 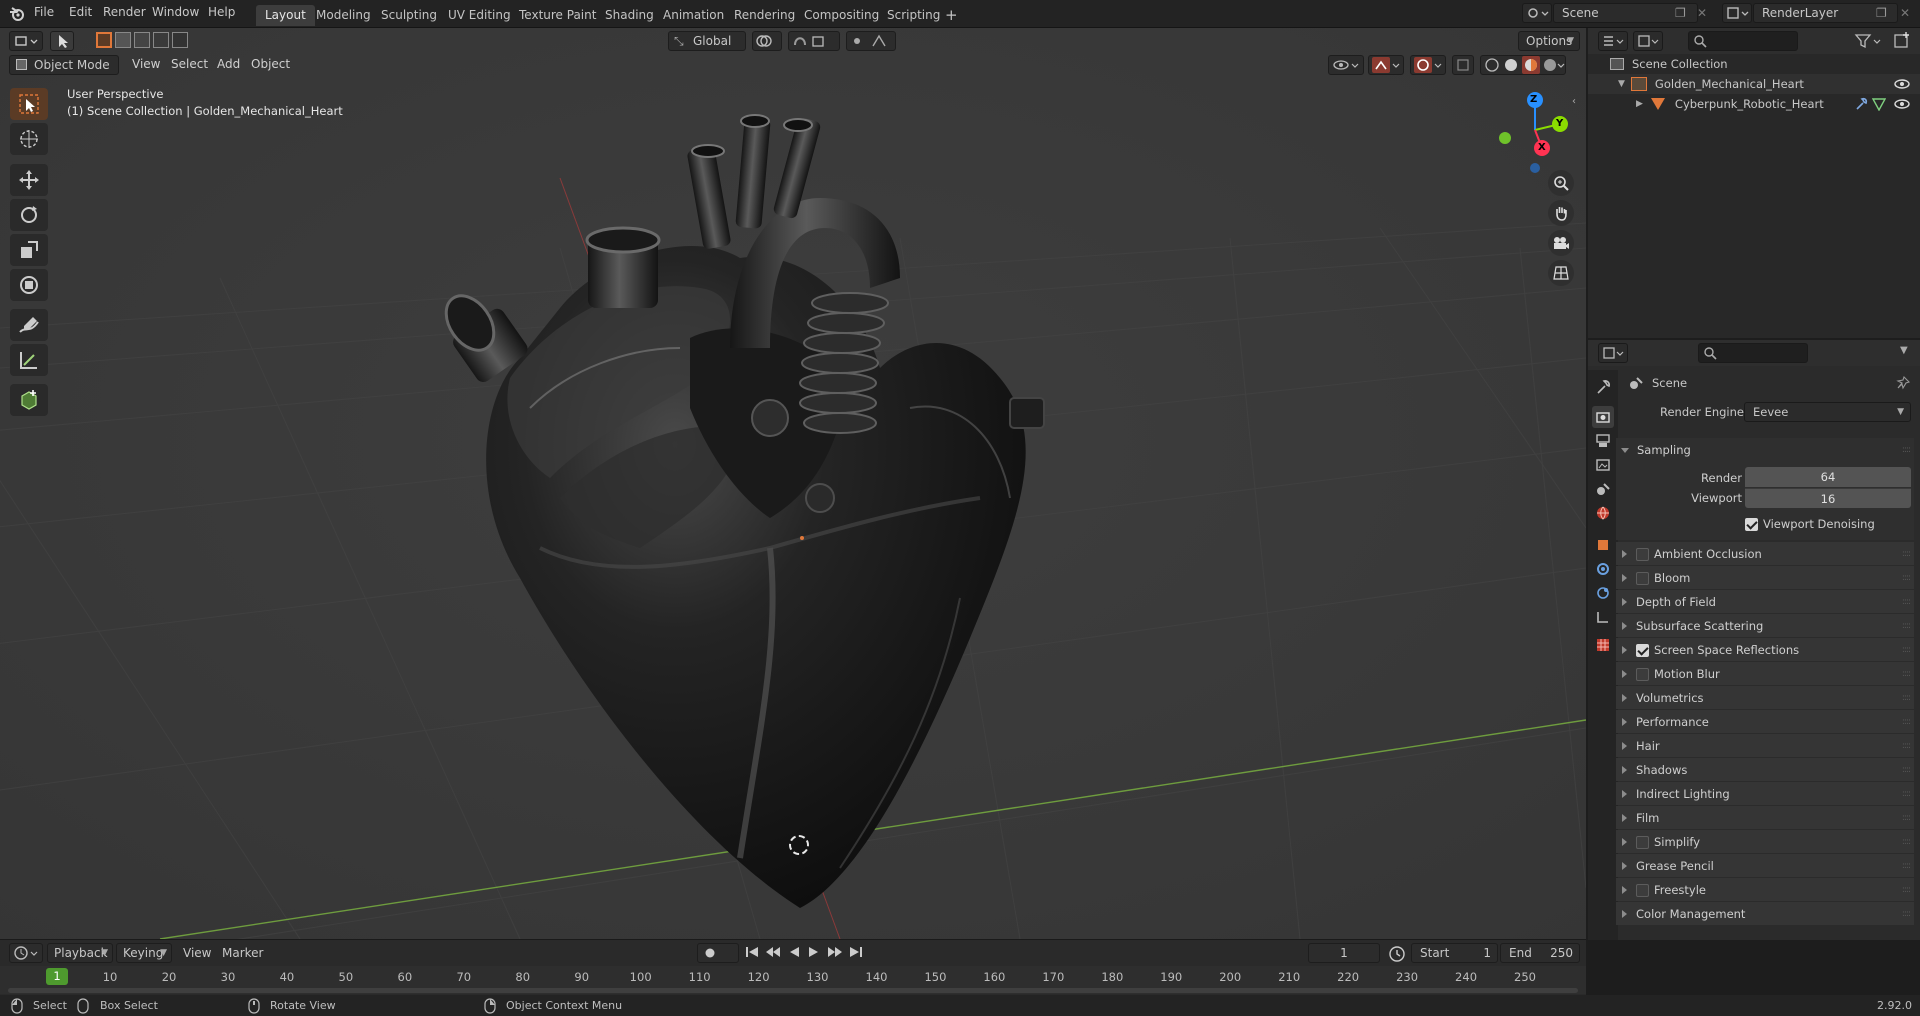 I want to click on section-header: Depth of Field::::, so click(x=1765, y=602).